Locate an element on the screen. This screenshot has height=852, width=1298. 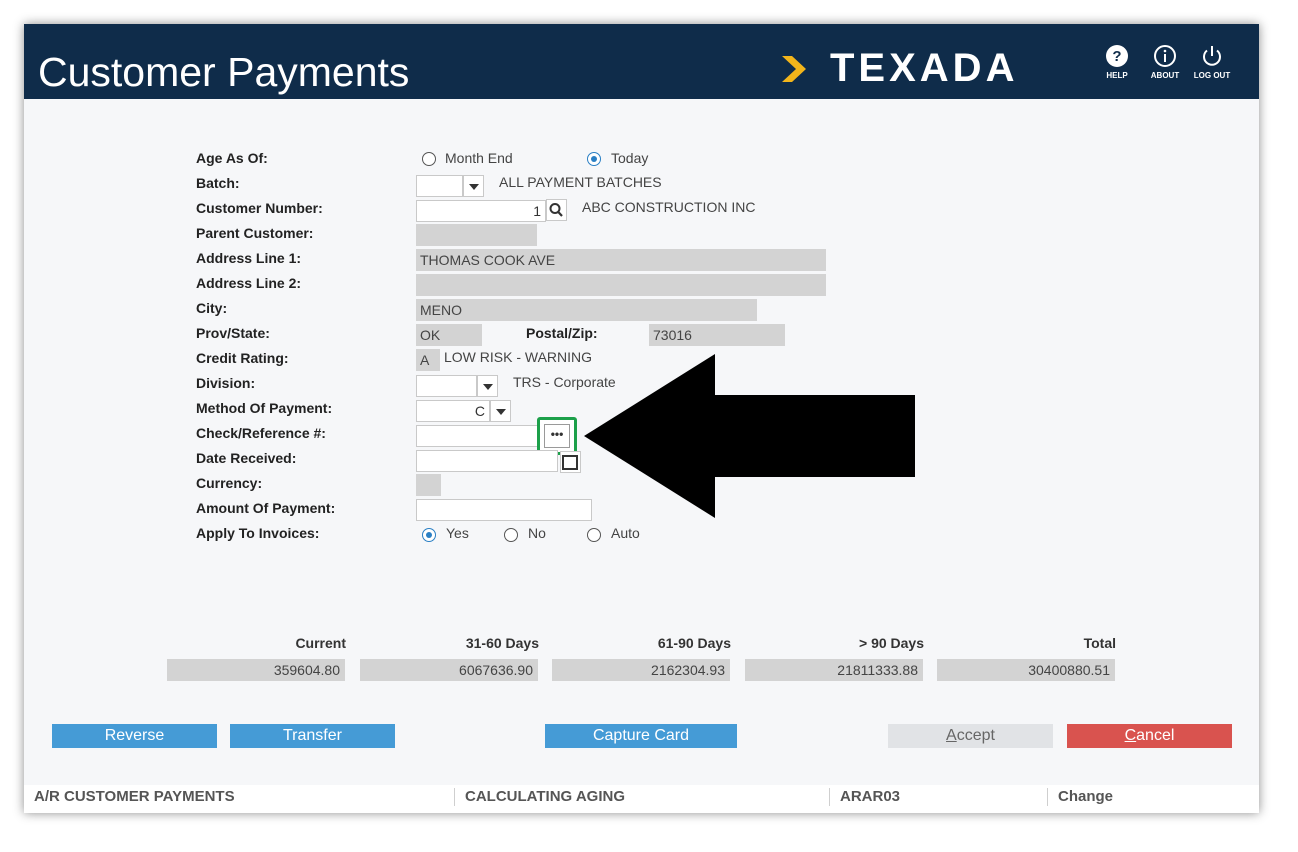
accept-label: ccept is located at coordinates (975, 735).